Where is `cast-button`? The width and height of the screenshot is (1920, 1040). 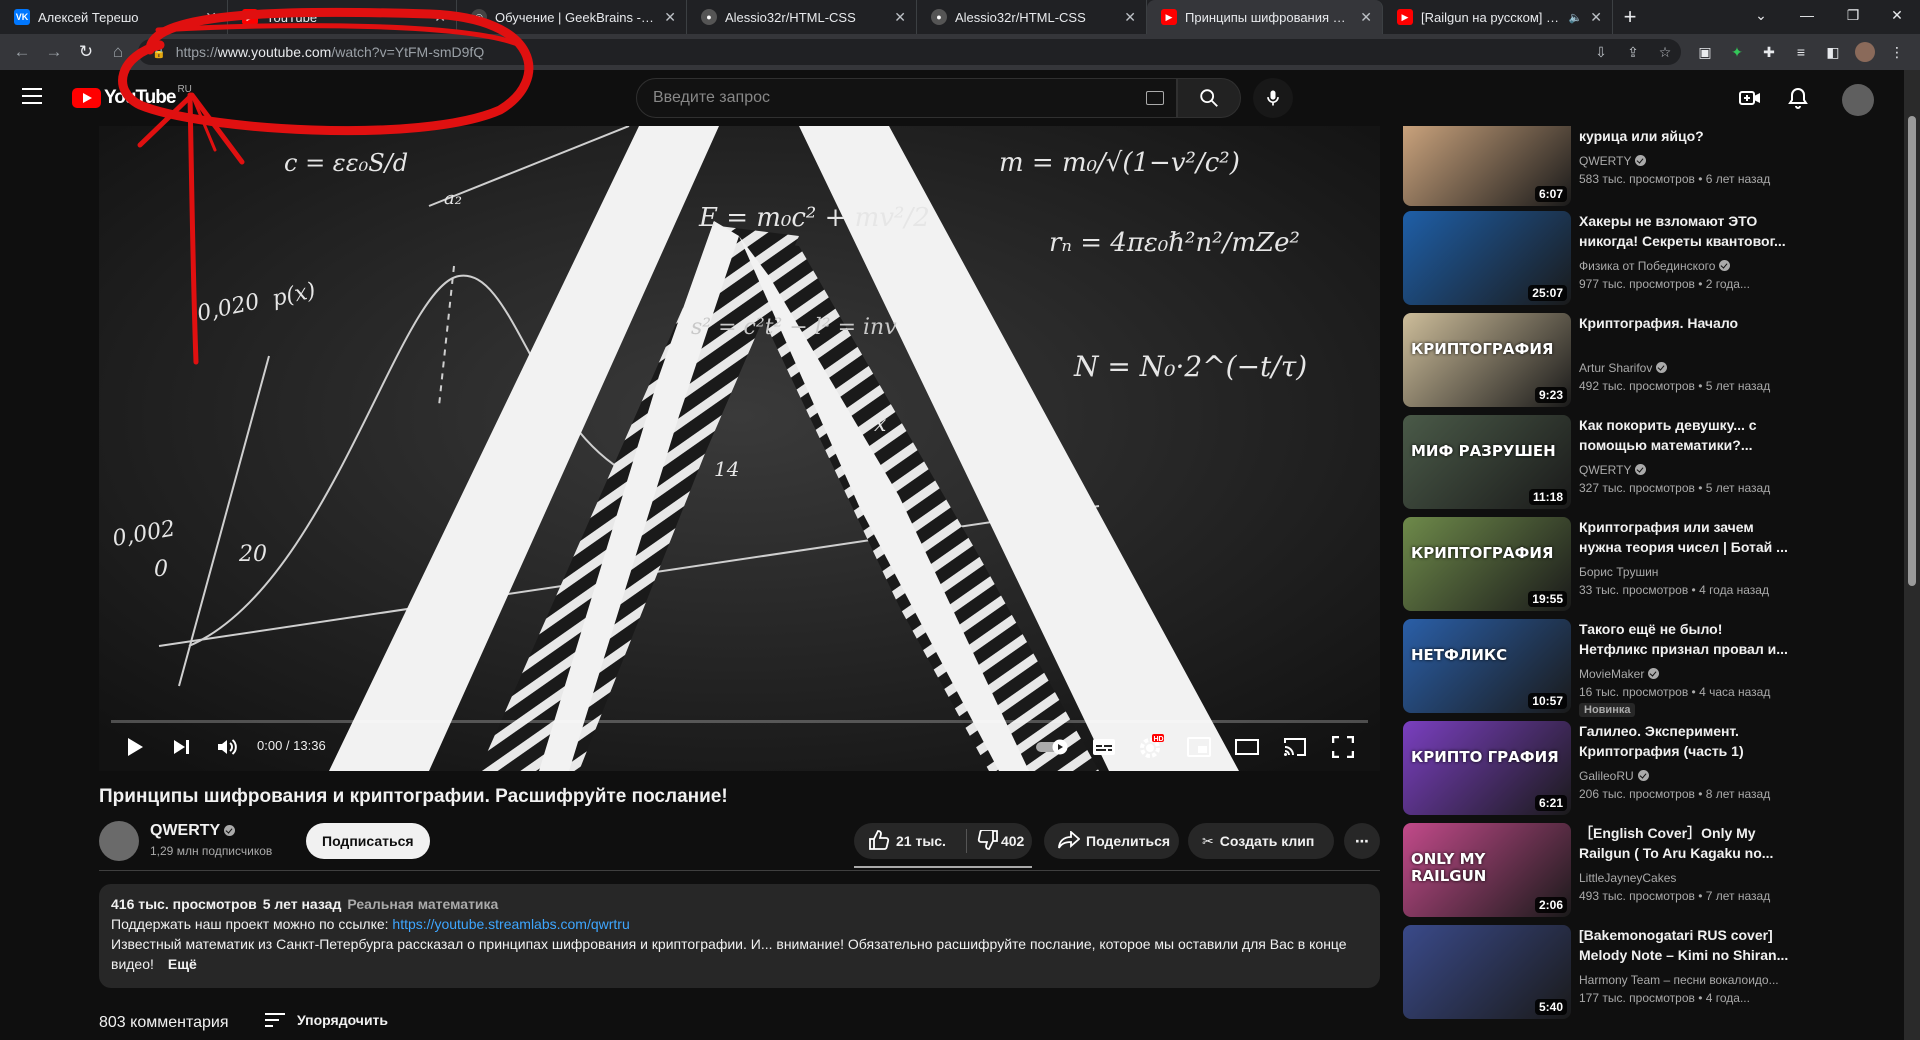
cast-button is located at coordinates (1295, 747).